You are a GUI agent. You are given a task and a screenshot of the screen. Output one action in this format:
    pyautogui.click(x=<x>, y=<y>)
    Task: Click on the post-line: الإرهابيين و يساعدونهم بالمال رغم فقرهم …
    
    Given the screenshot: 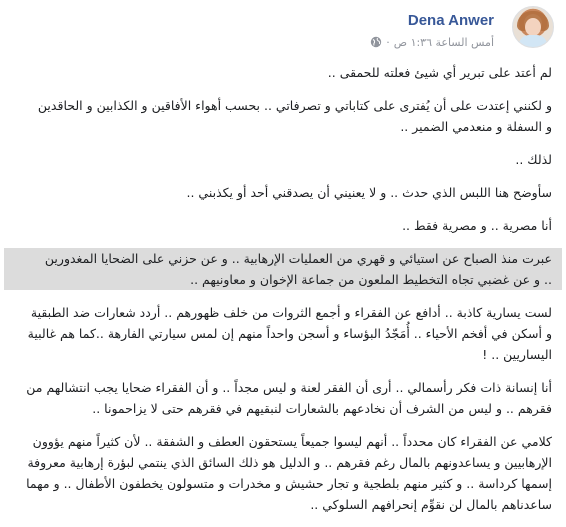 What is the action you would take?
    pyautogui.click(x=289, y=462)
    